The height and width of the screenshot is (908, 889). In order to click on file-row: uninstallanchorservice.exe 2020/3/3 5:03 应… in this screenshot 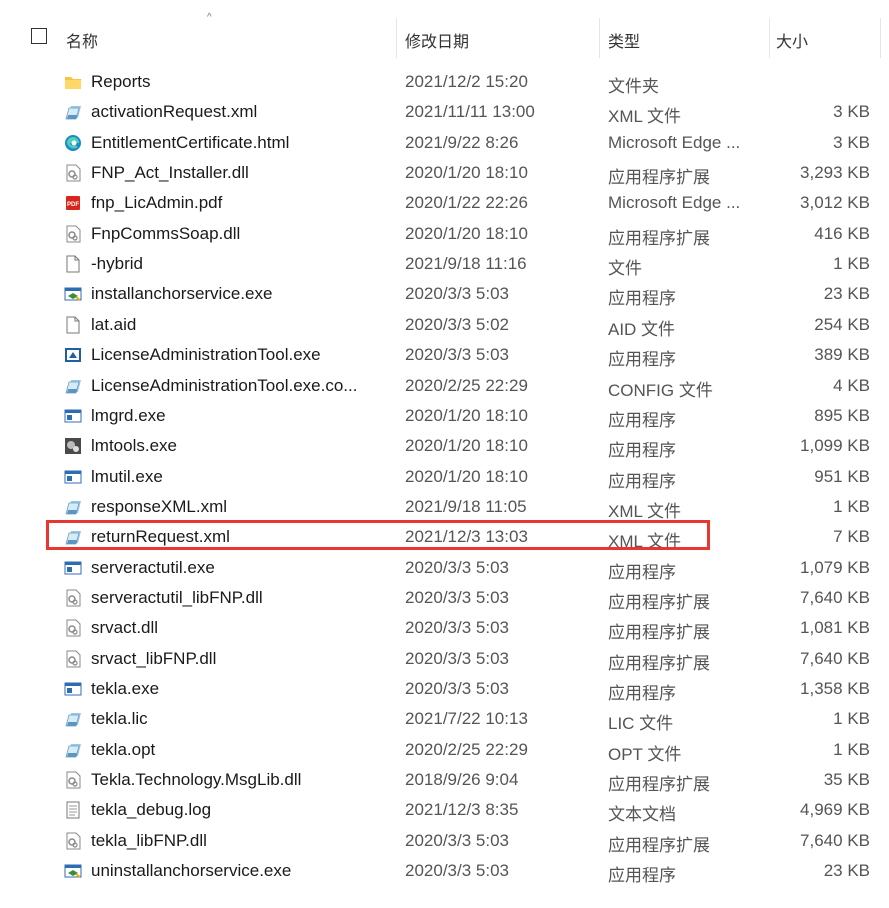, I will do `click(444, 871)`.